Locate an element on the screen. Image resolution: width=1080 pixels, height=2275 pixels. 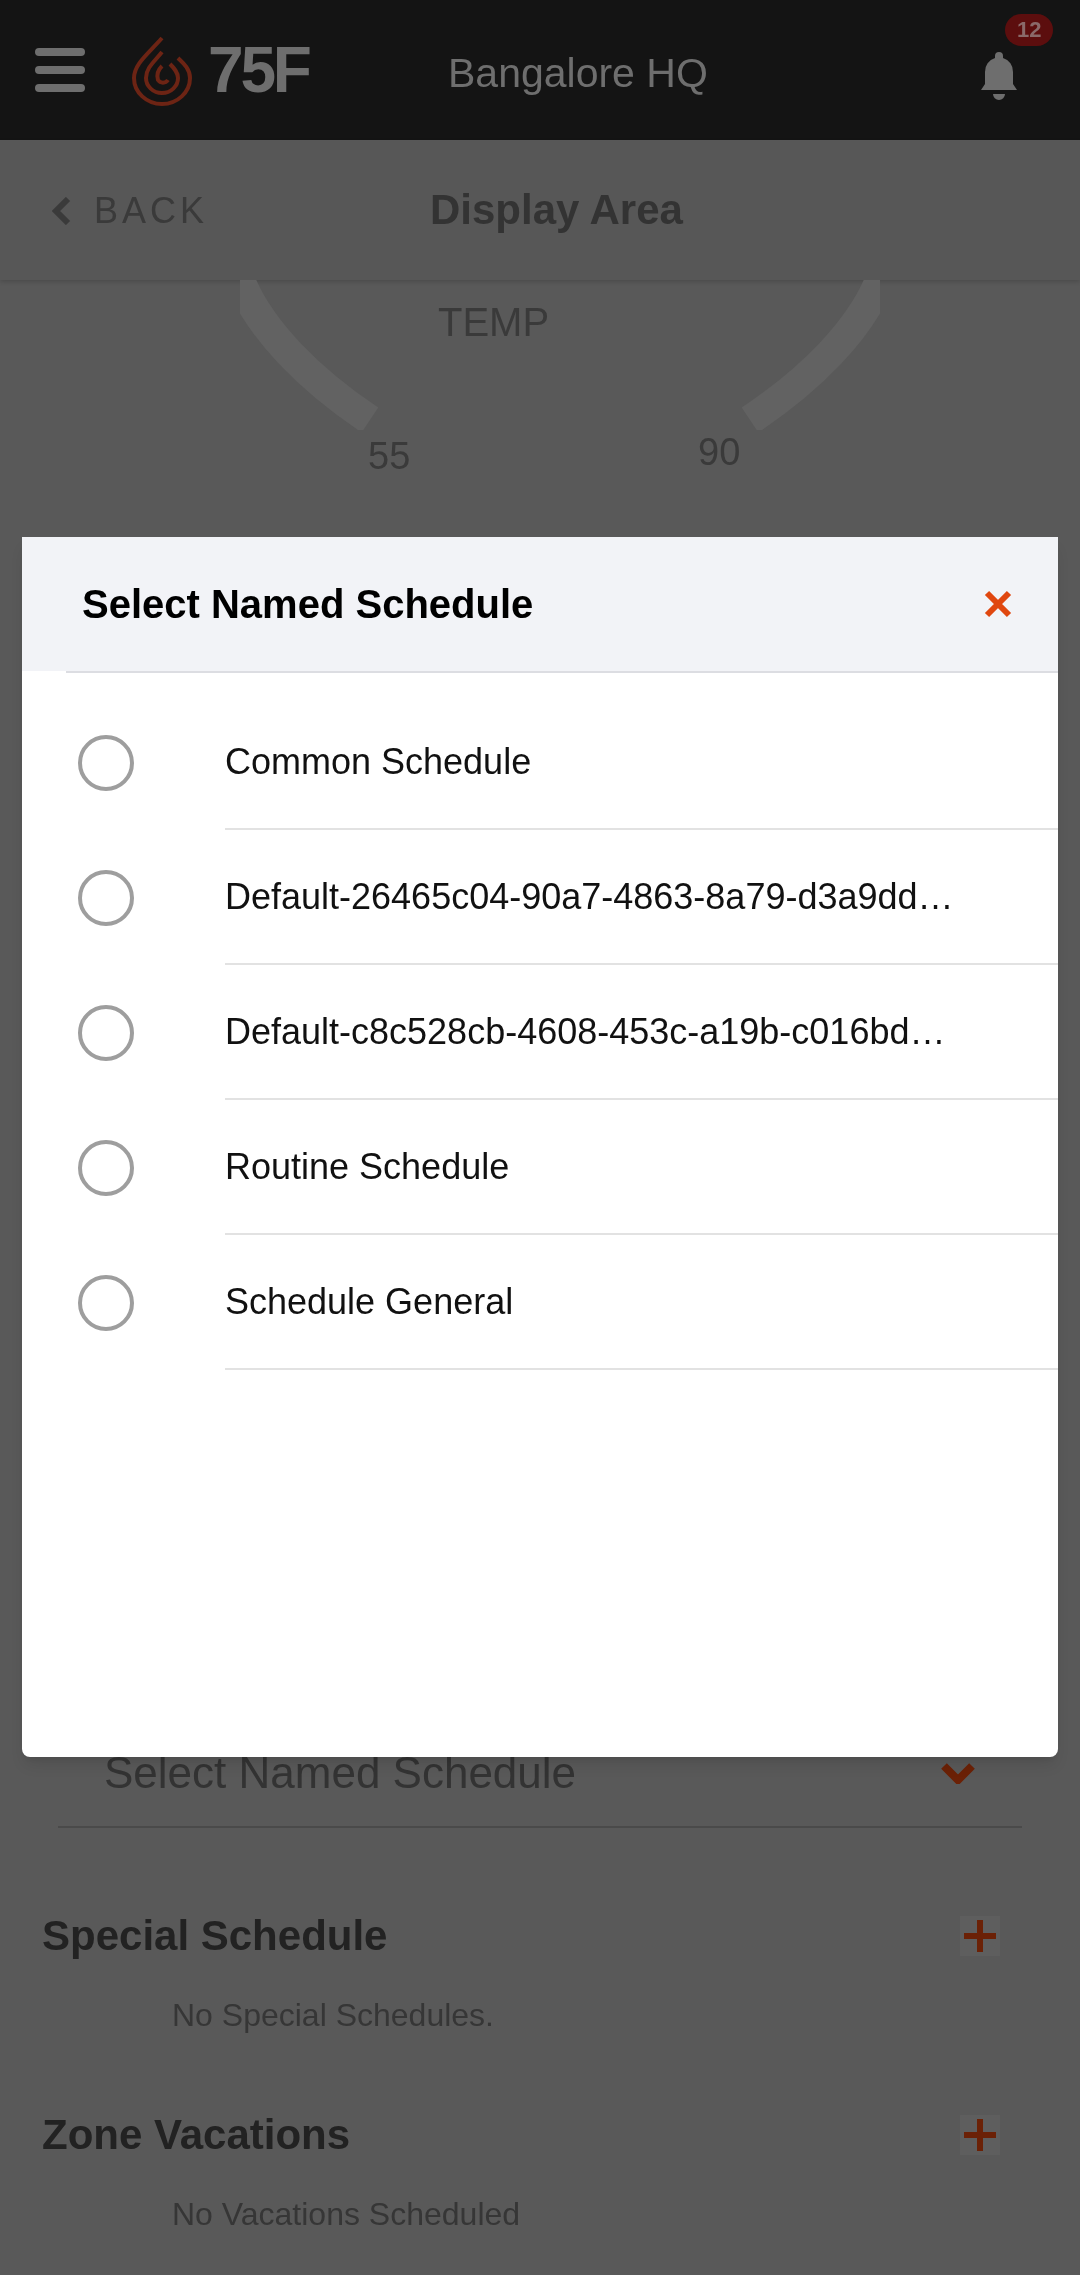
section-title: Zone Vacations is located at coordinates (196, 2135).